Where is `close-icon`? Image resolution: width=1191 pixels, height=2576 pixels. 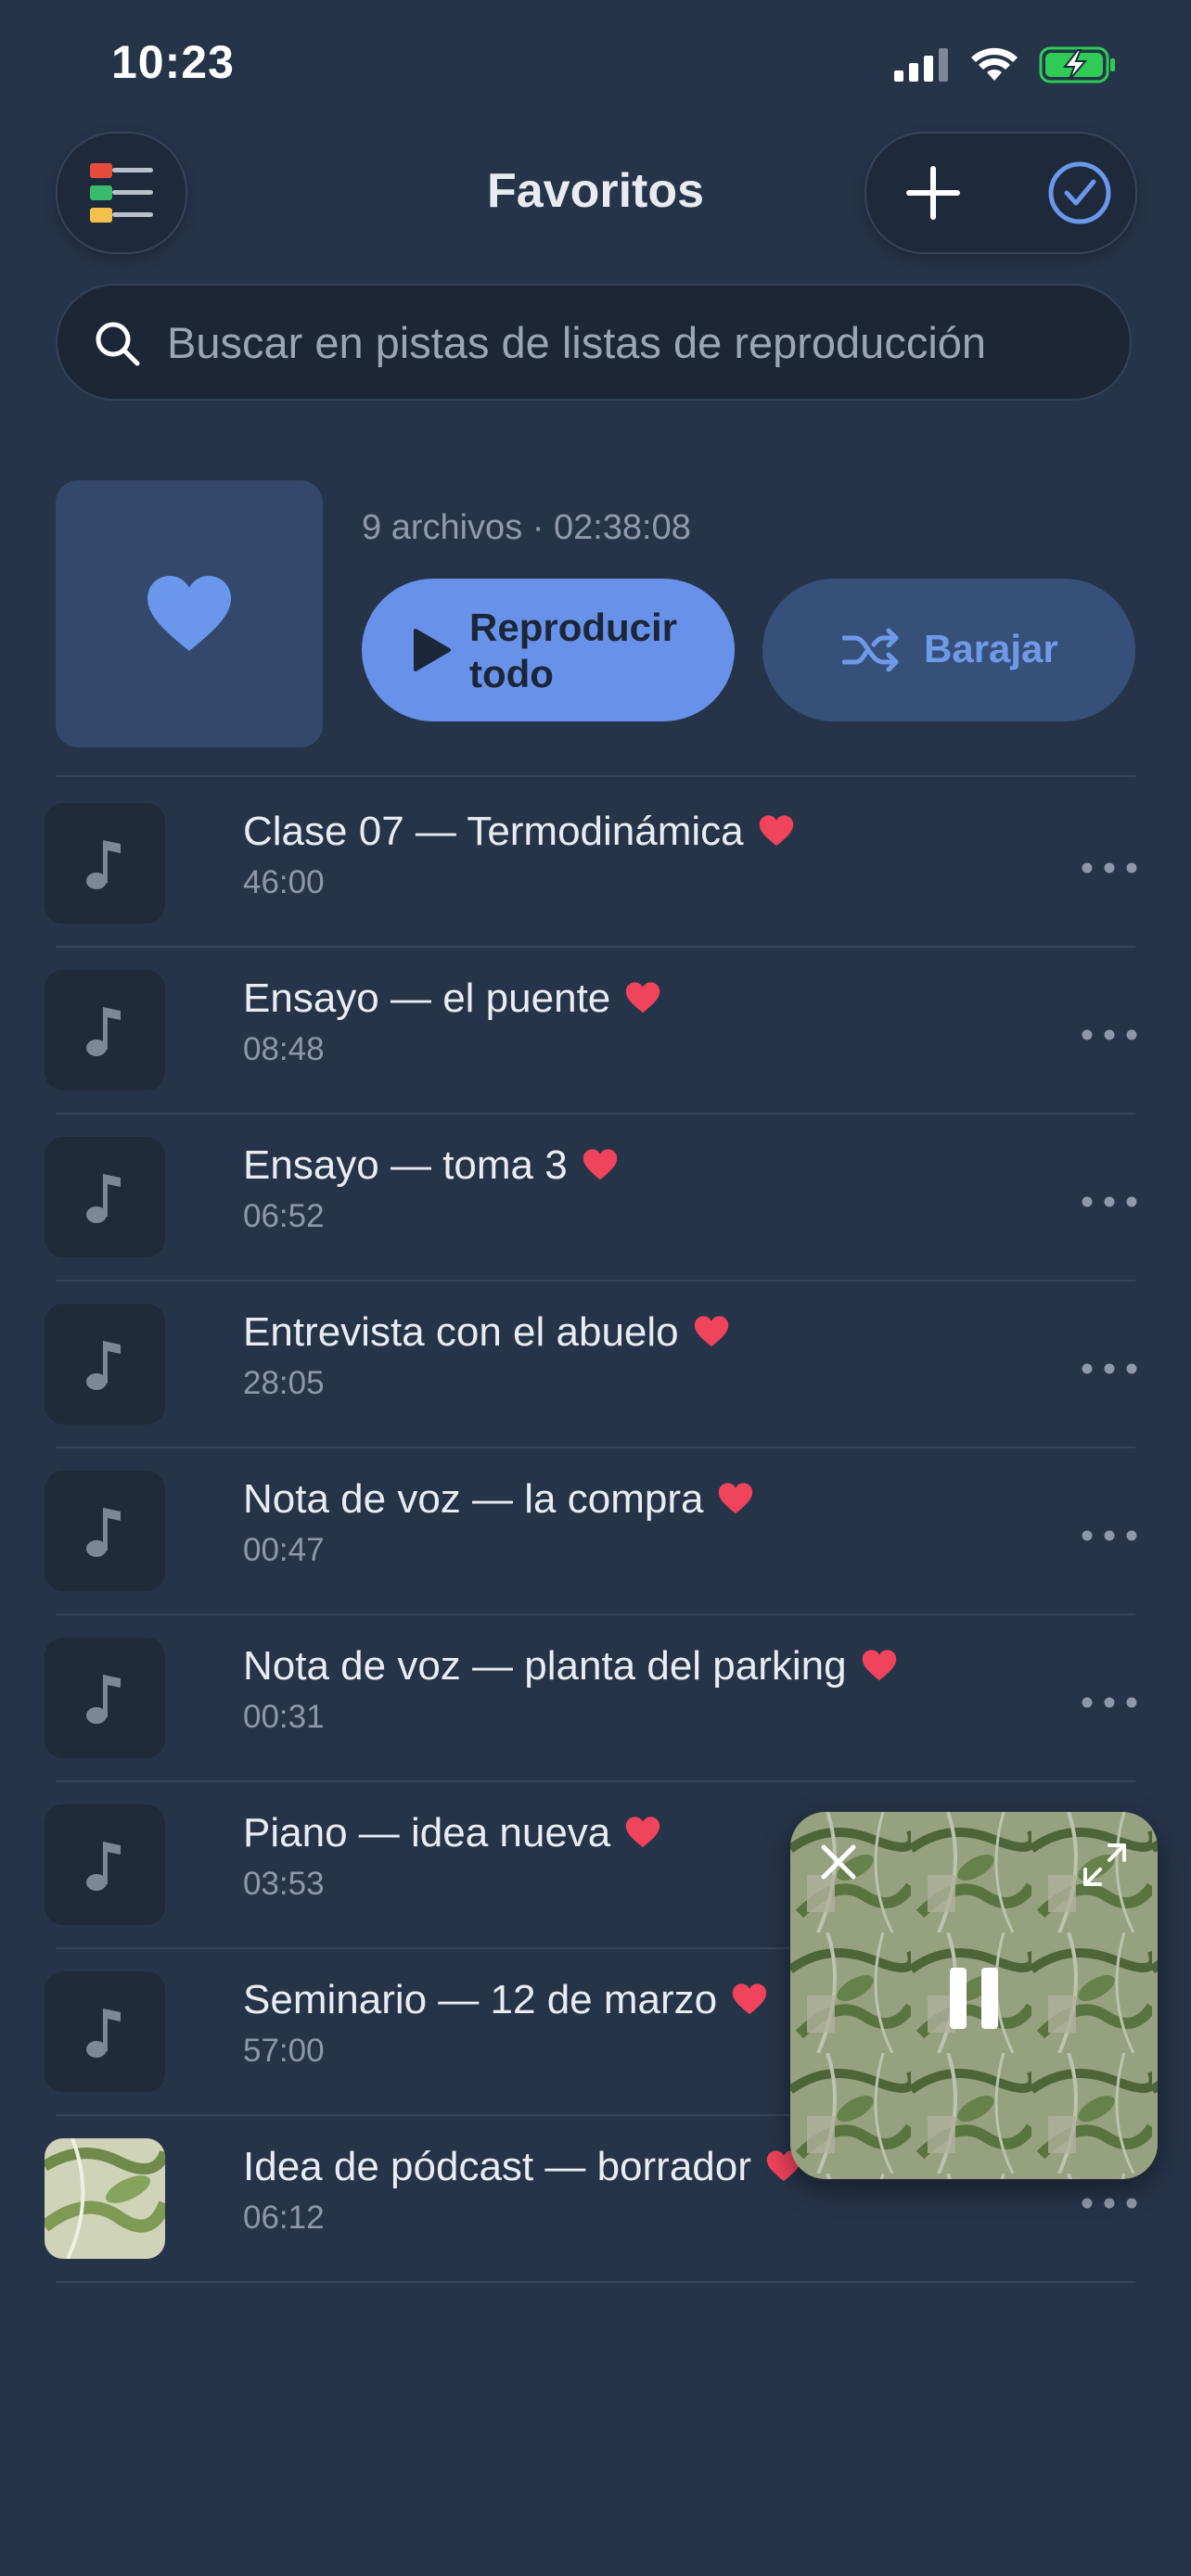
close-icon is located at coordinates (838, 1862).